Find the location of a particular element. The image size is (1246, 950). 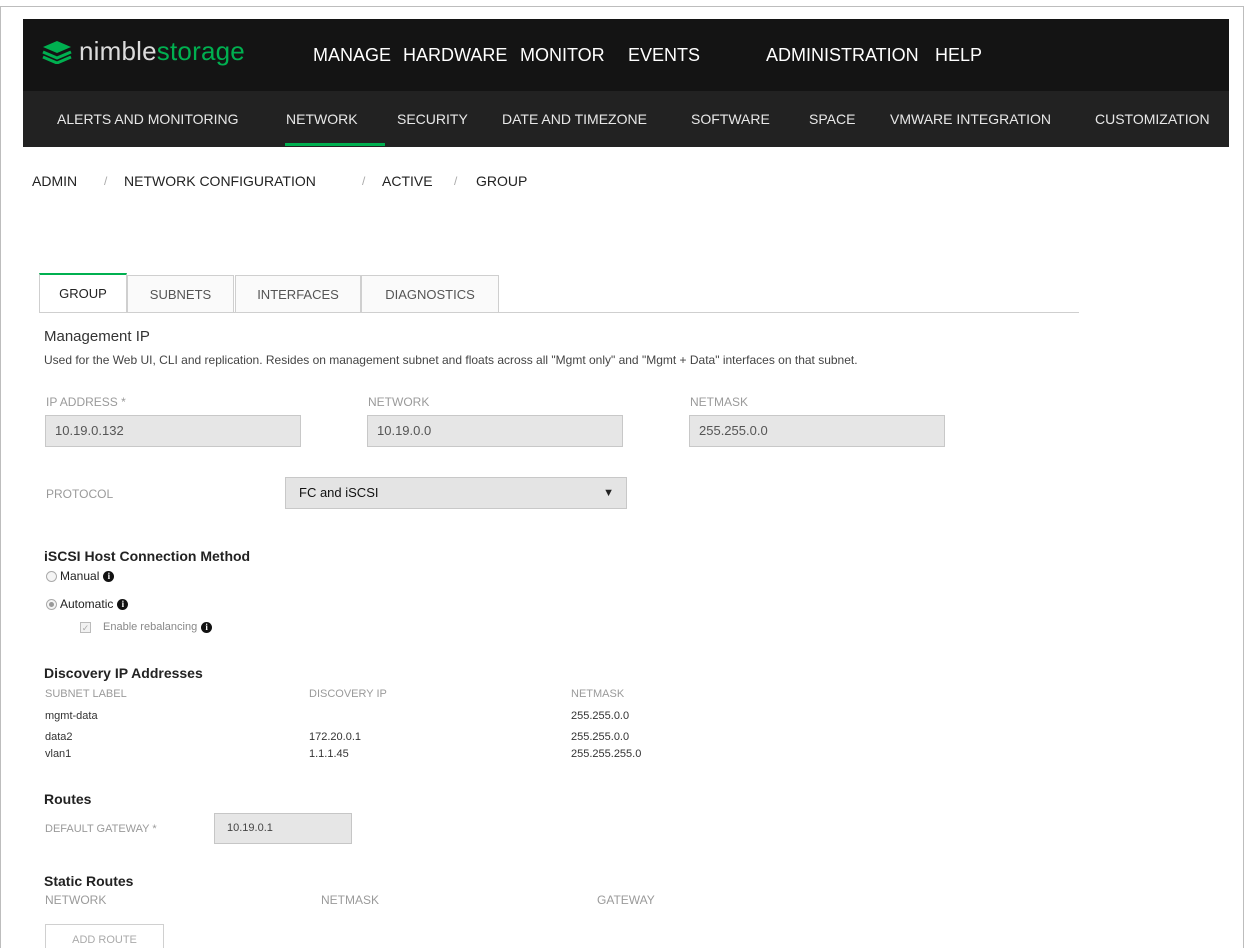

table-cell: vlan1 is located at coordinates (58, 754).